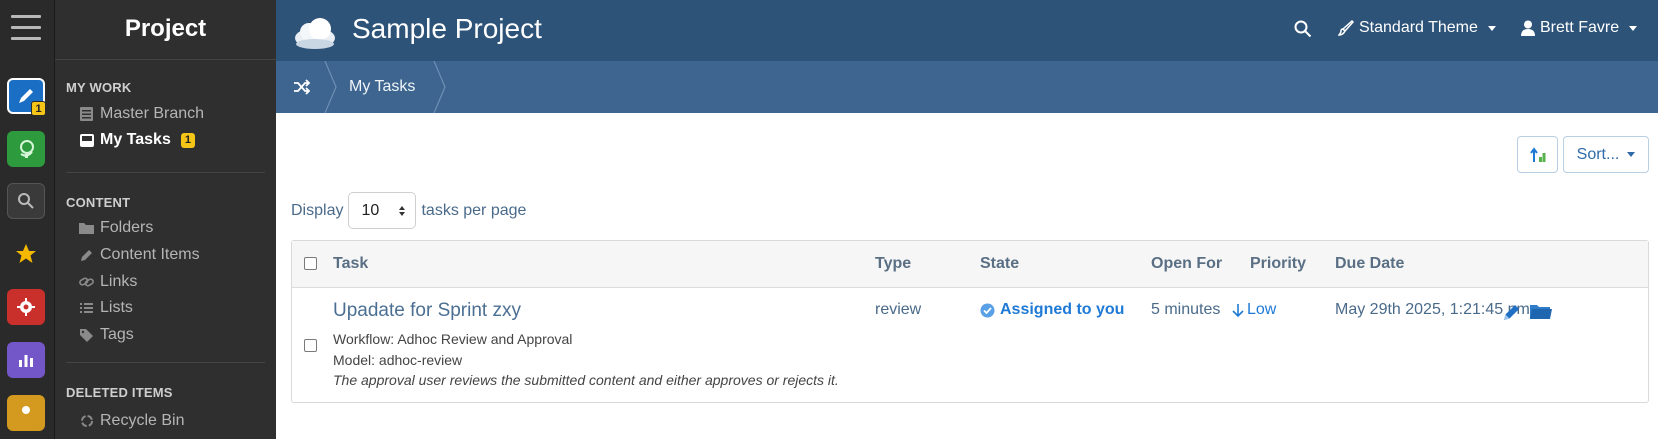 The image size is (1658, 439). What do you see at coordinates (893, 264) in the screenshot?
I see `column-header-type: Type` at bounding box center [893, 264].